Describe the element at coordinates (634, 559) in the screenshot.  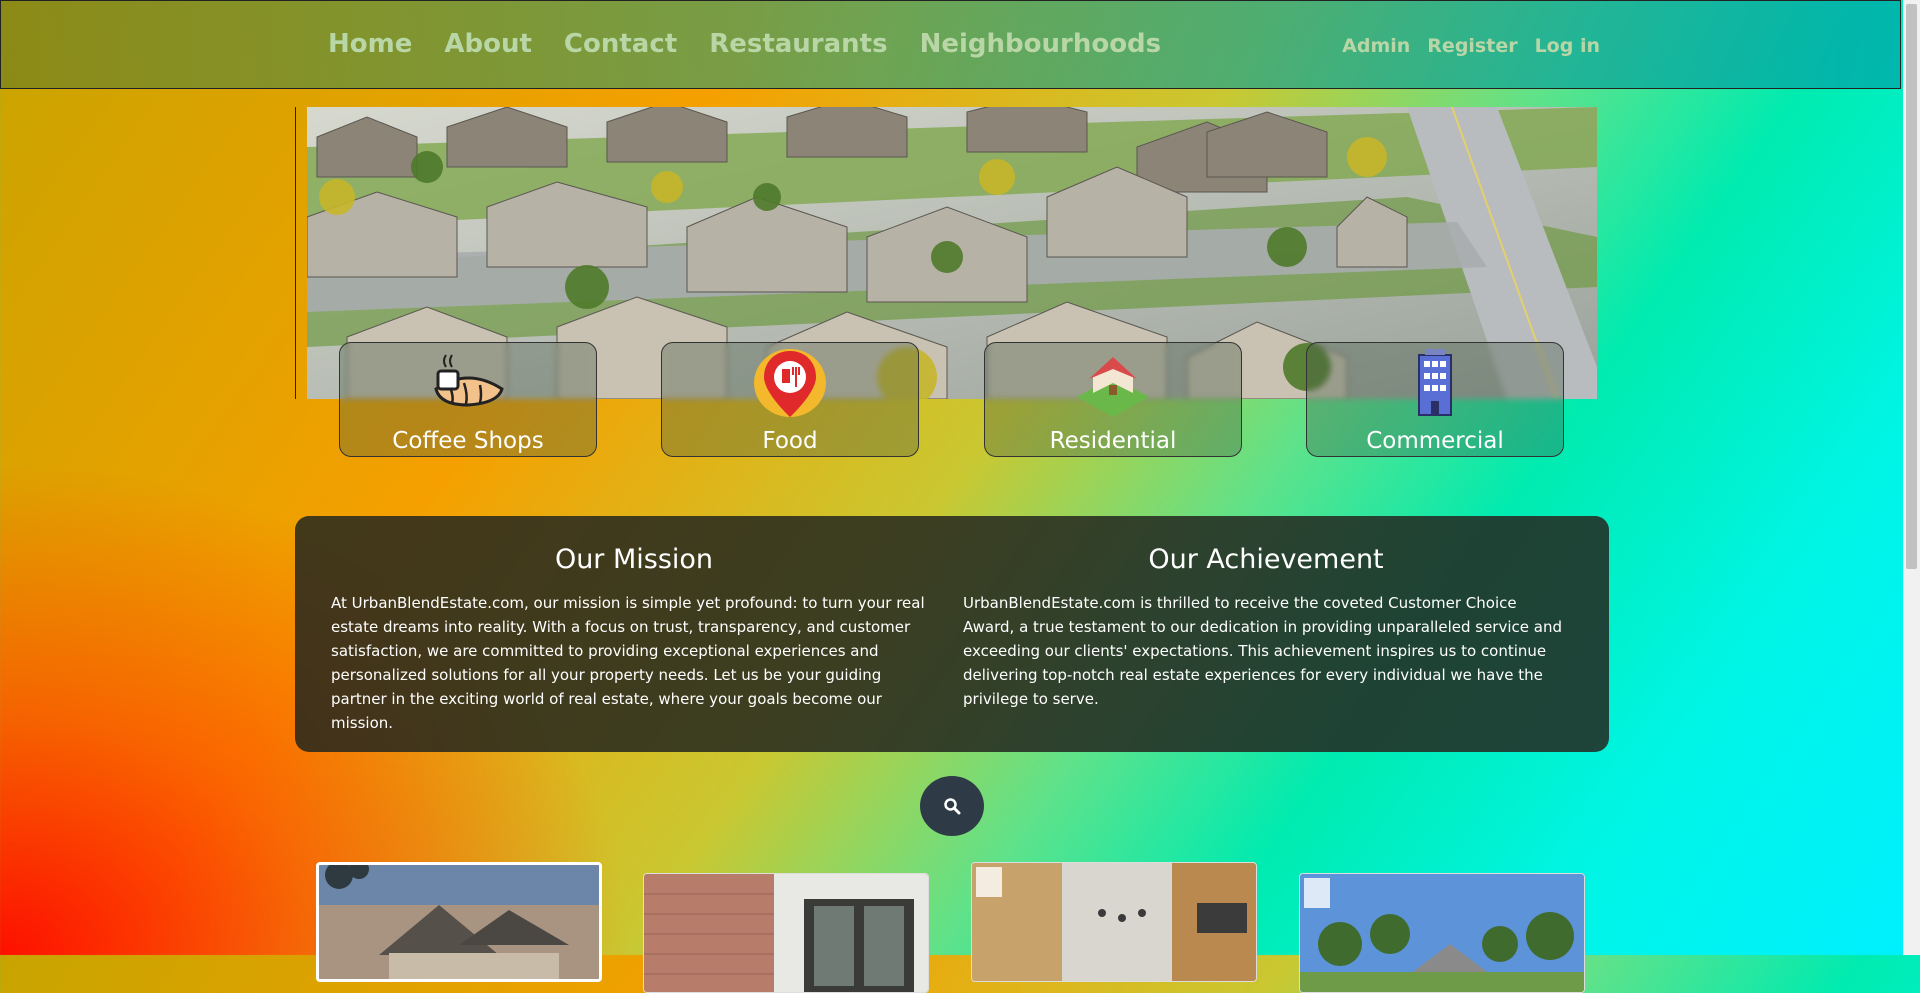
I see `mission-title: Our Mission` at that location.